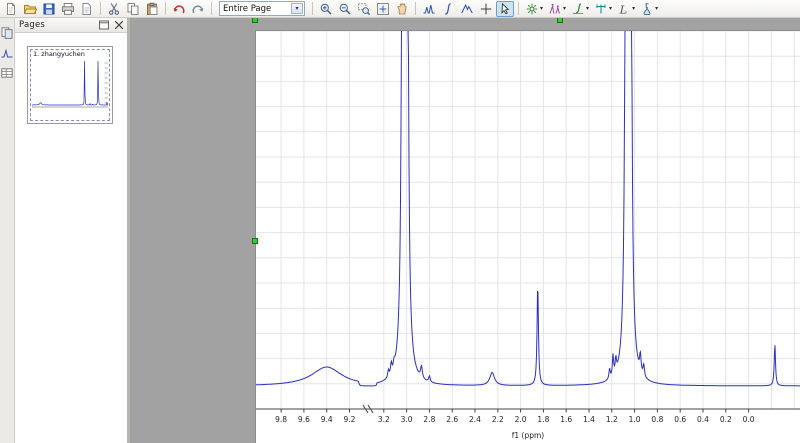  What do you see at coordinates (560, 20) in the screenshot?
I see `selection-handle-top-middle` at bounding box center [560, 20].